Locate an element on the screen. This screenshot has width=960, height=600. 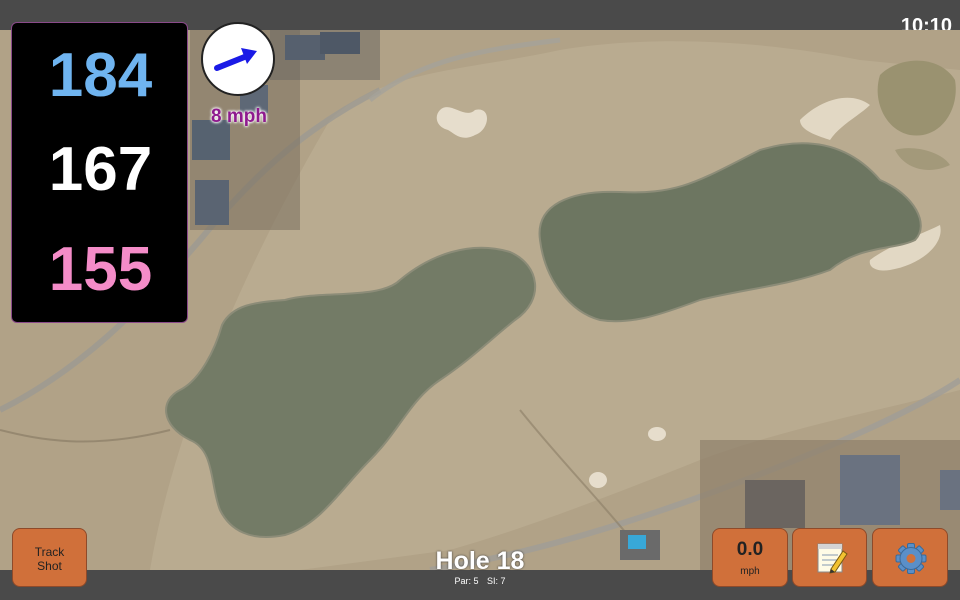
track-shot-label-line2: Shot is located at coordinates (49, 566).